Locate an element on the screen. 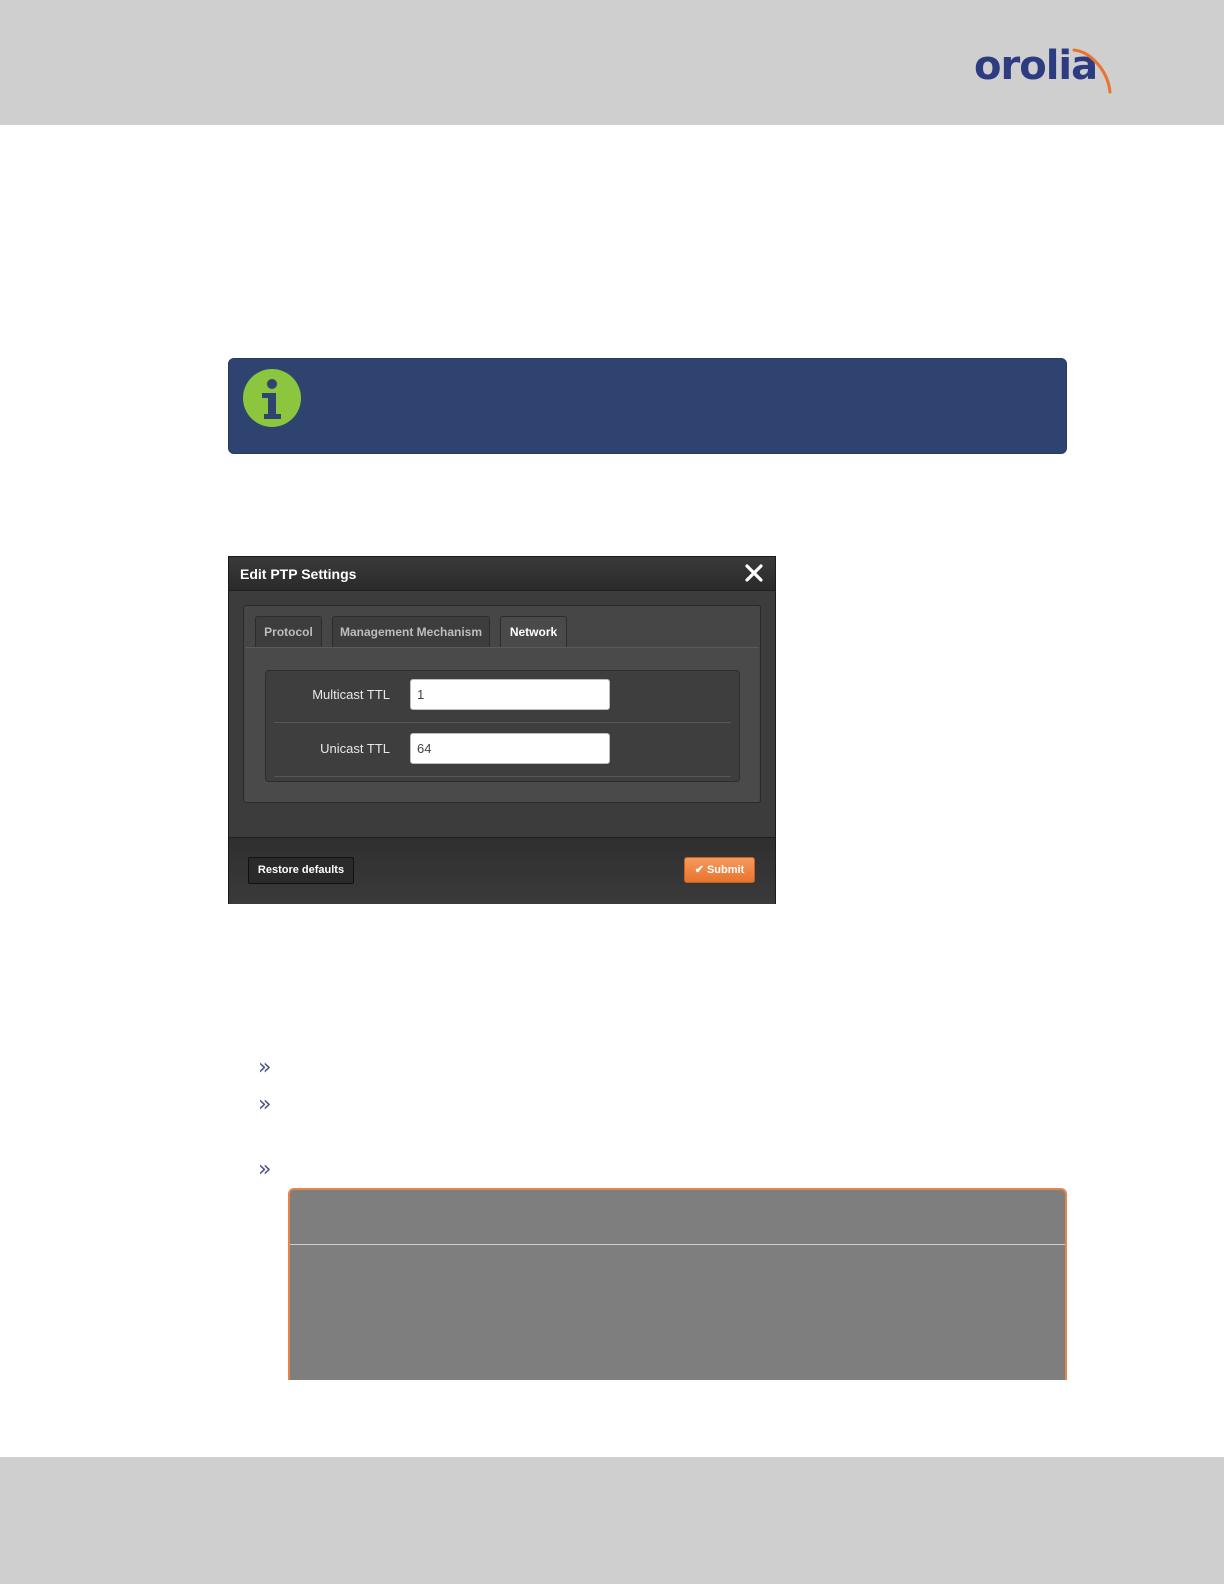 Image resolution: width=1224 pixels, height=1584 pixels. caution-box-divider is located at coordinates (677, 1244).